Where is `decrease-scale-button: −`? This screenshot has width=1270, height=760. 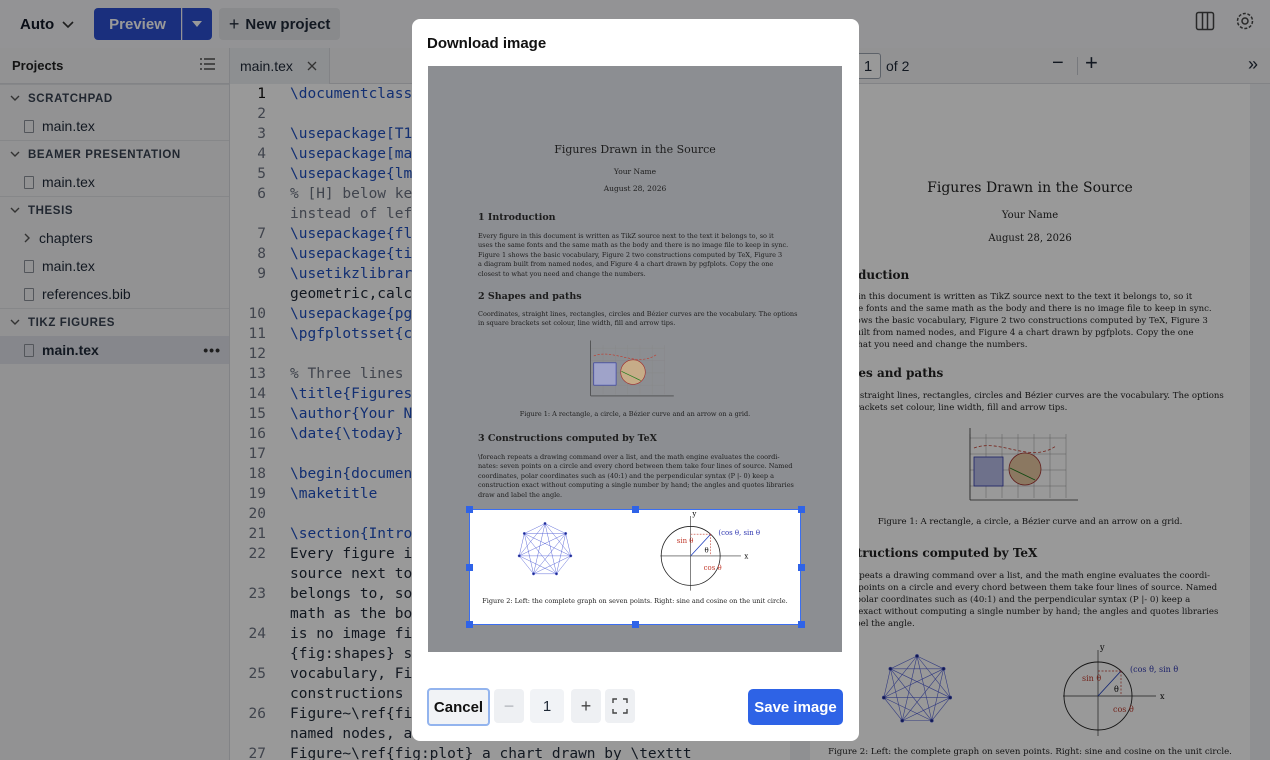
decrease-scale-button: − is located at coordinates (509, 706).